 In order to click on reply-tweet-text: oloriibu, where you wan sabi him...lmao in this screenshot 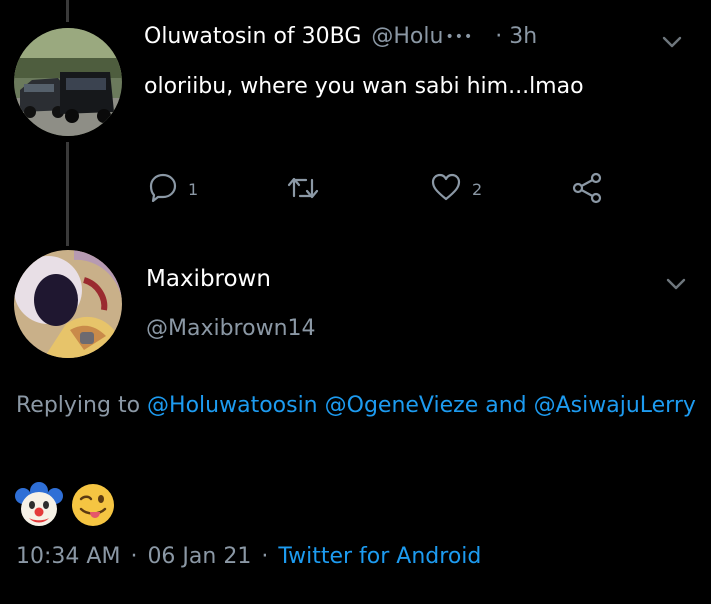, I will do `click(364, 86)`.